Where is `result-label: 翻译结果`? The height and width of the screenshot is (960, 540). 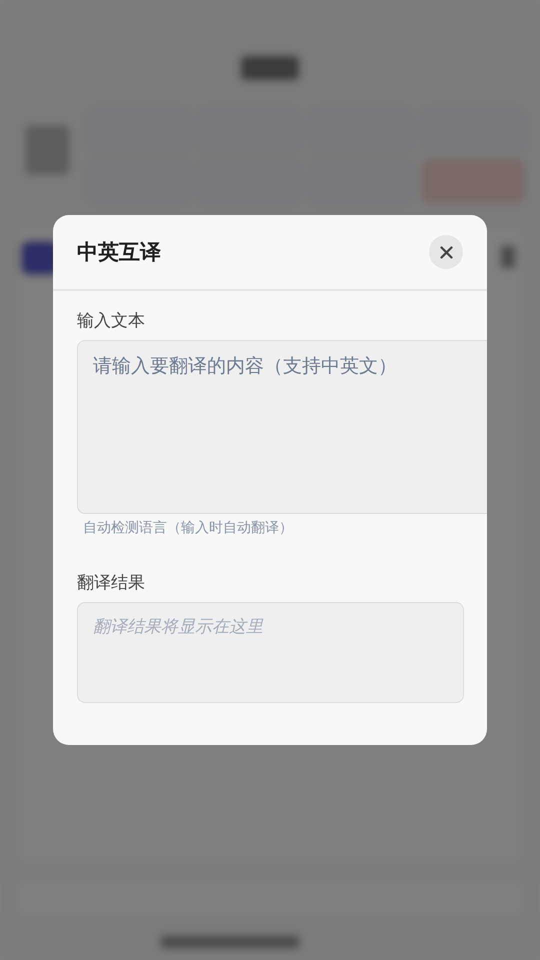
result-label: 翻译结果 is located at coordinates (111, 583).